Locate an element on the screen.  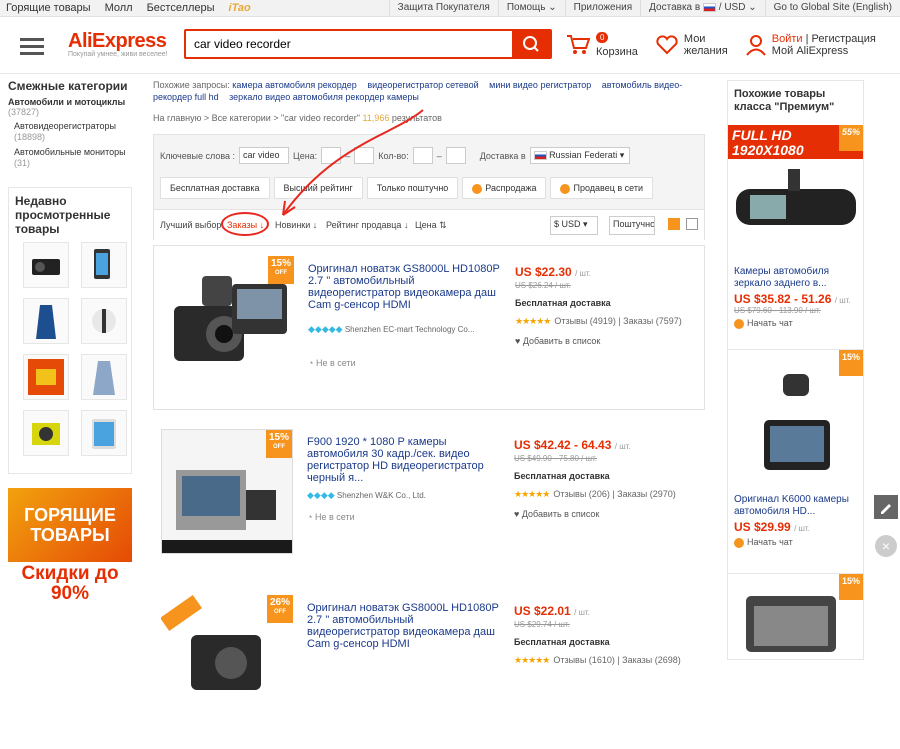
premium-price-unit: / шт. is located at coordinates (842, 300).